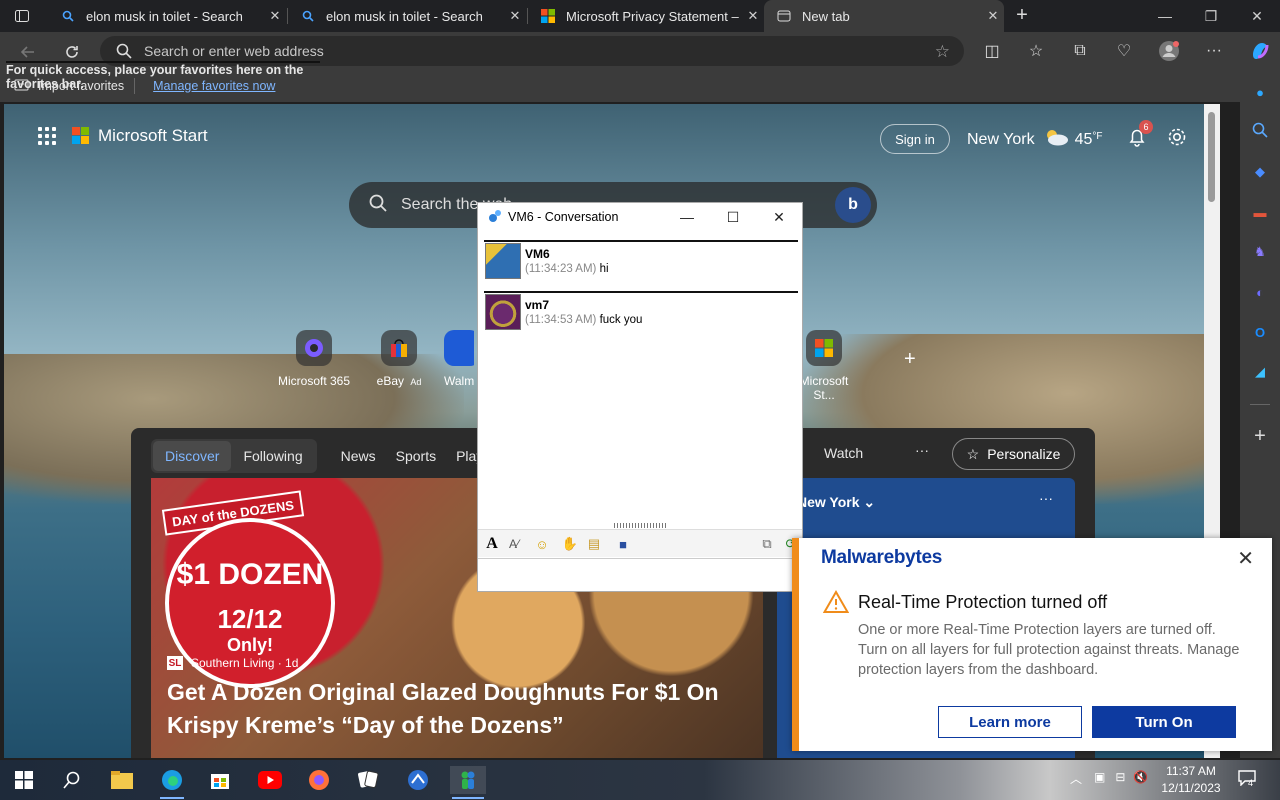  Describe the element at coordinates (1211, 157) in the screenshot. I see `scrollbar-thumb` at that location.